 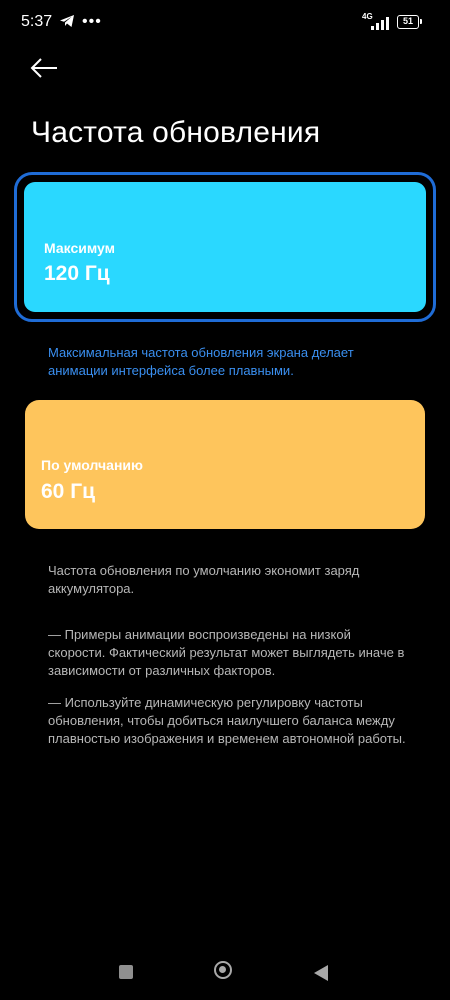 What do you see at coordinates (67, 21) in the screenshot?
I see `telegram-icon` at bounding box center [67, 21].